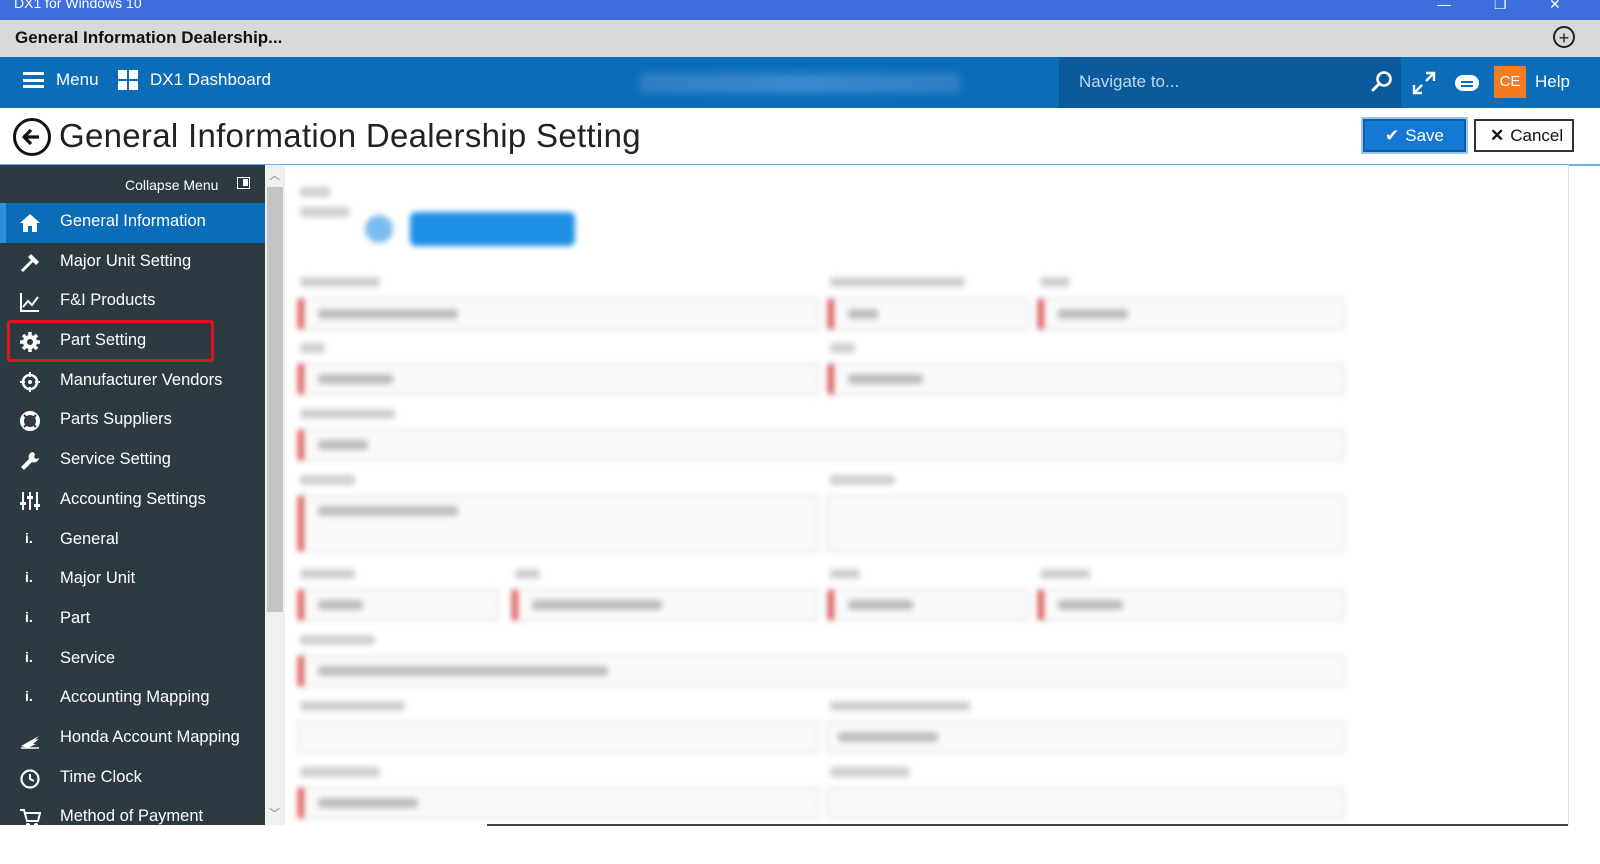  Describe the element at coordinates (132, 223) in the screenshot. I see `sidebar-item-general-information: General Information` at that location.